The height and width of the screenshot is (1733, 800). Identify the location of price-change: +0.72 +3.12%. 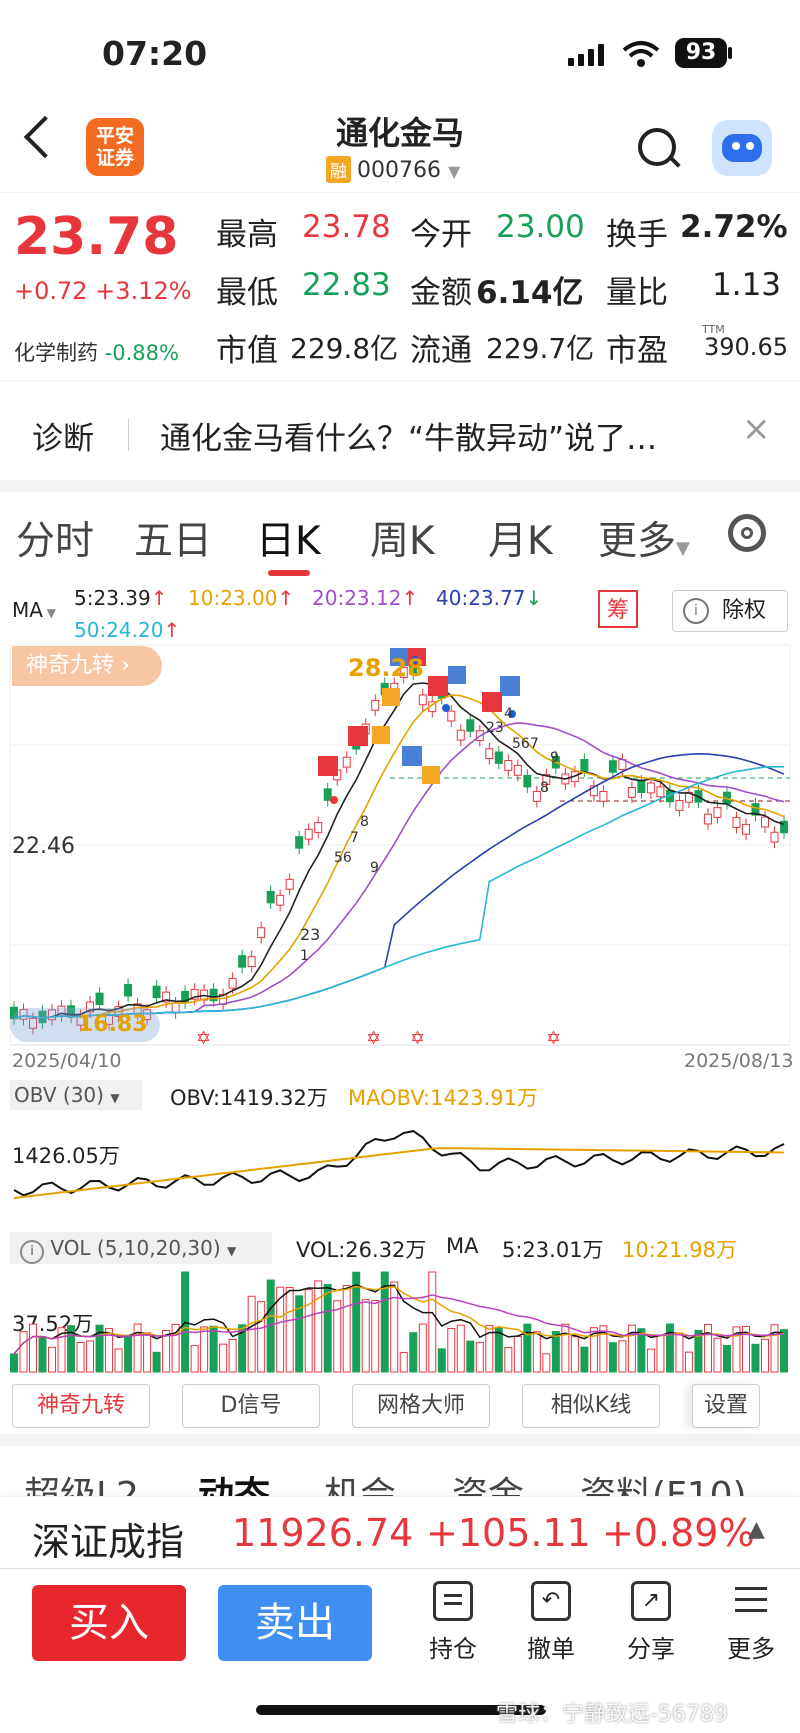
(103, 291).